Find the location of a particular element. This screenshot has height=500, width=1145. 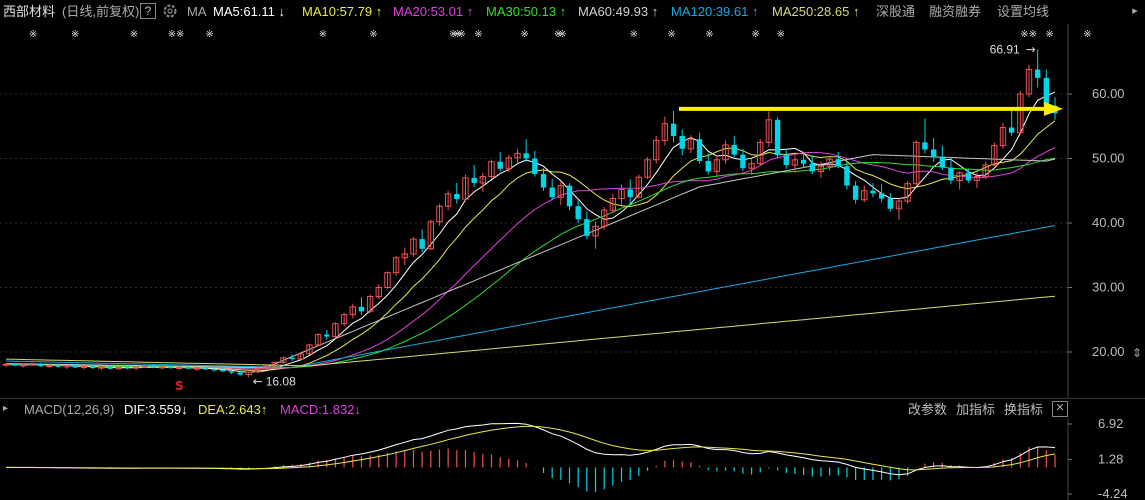

ma60-value: MA60:49.93 ↑ is located at coordinates (618, 11).